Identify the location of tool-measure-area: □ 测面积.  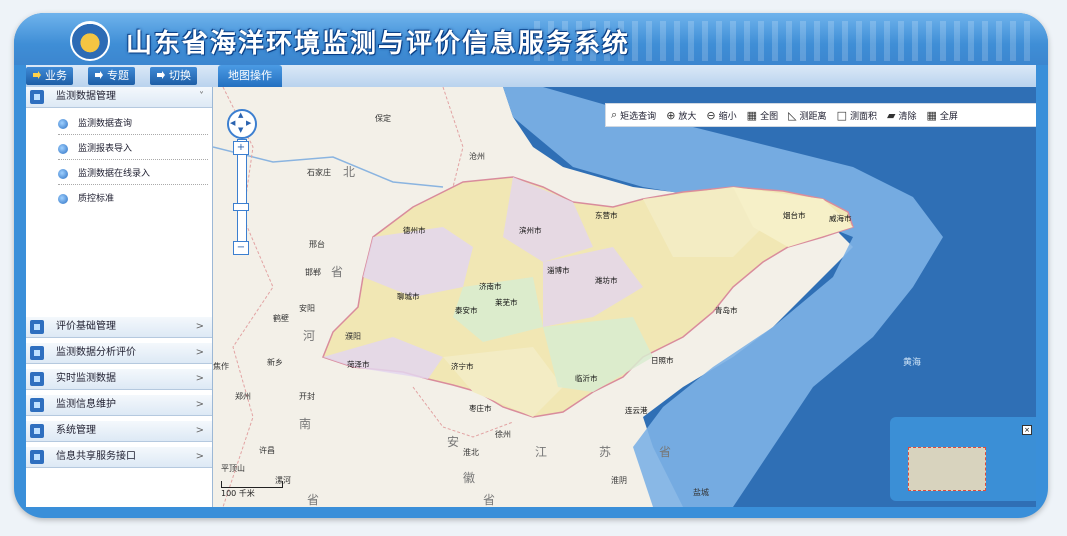
(857, 115).